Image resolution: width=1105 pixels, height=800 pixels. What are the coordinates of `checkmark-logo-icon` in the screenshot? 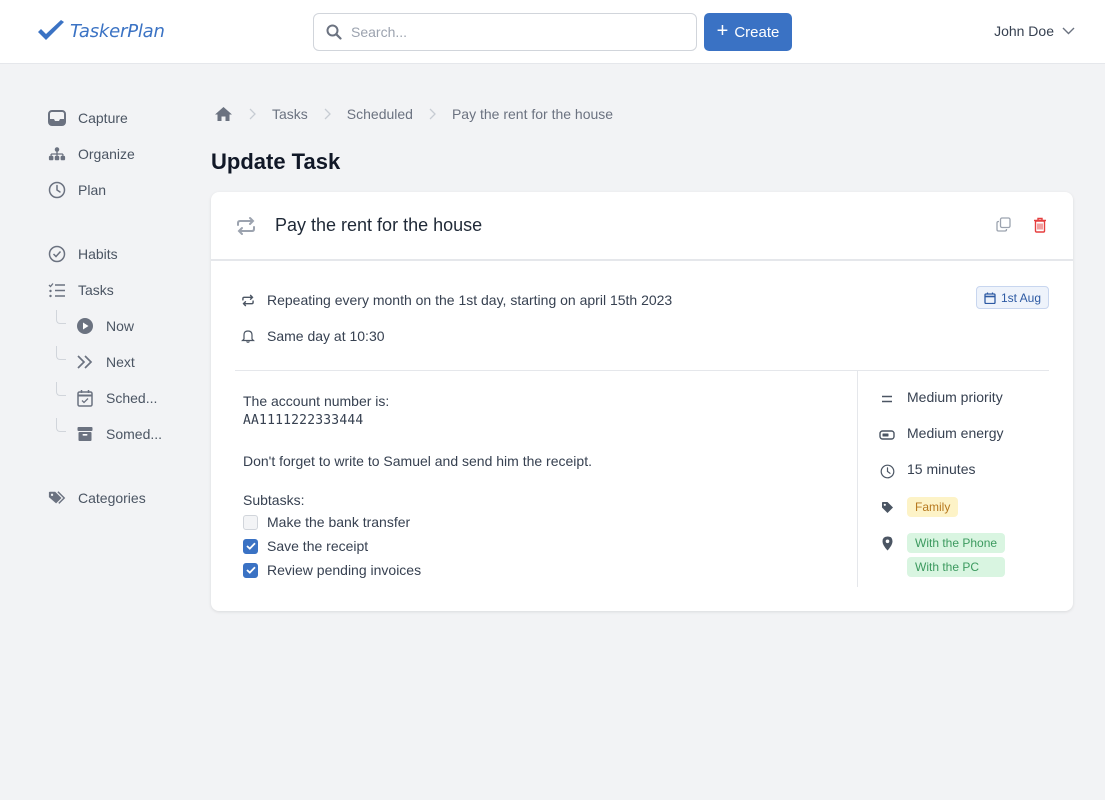 It's located at (51, 31).